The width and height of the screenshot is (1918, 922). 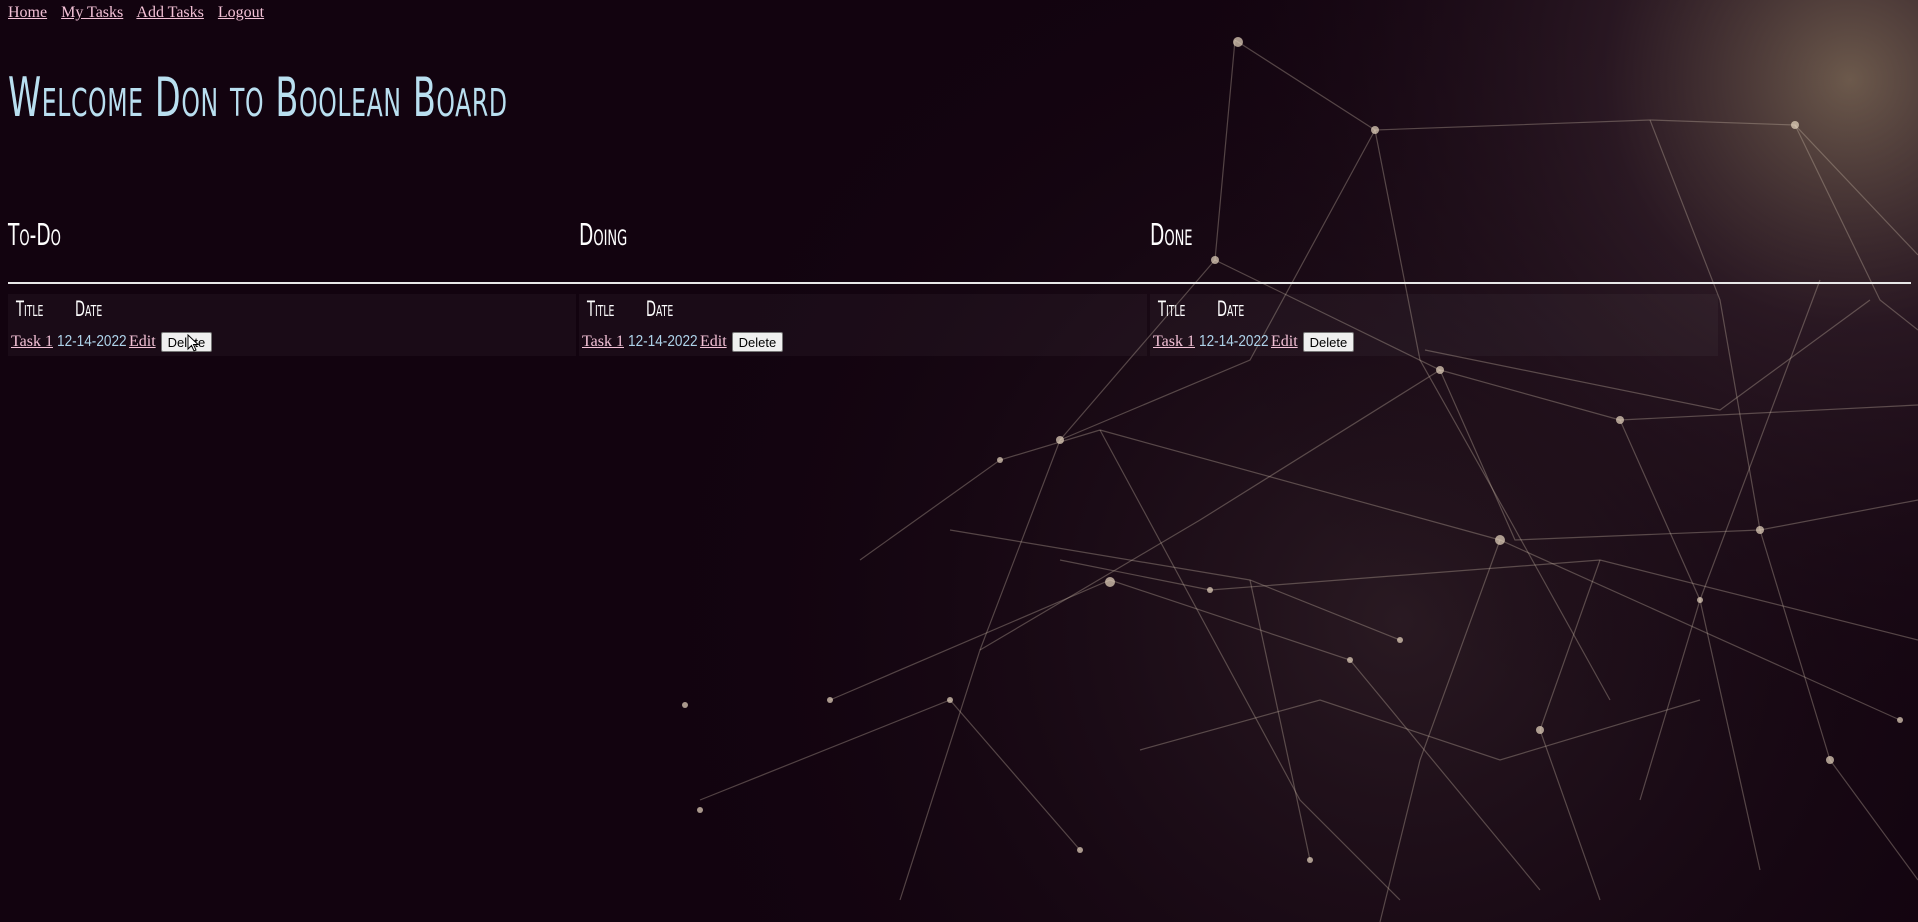 What do you see at coordinates (27, 12) in the screenshot?
I see `nav-link-home: Home` at bounding box center [27, 12].